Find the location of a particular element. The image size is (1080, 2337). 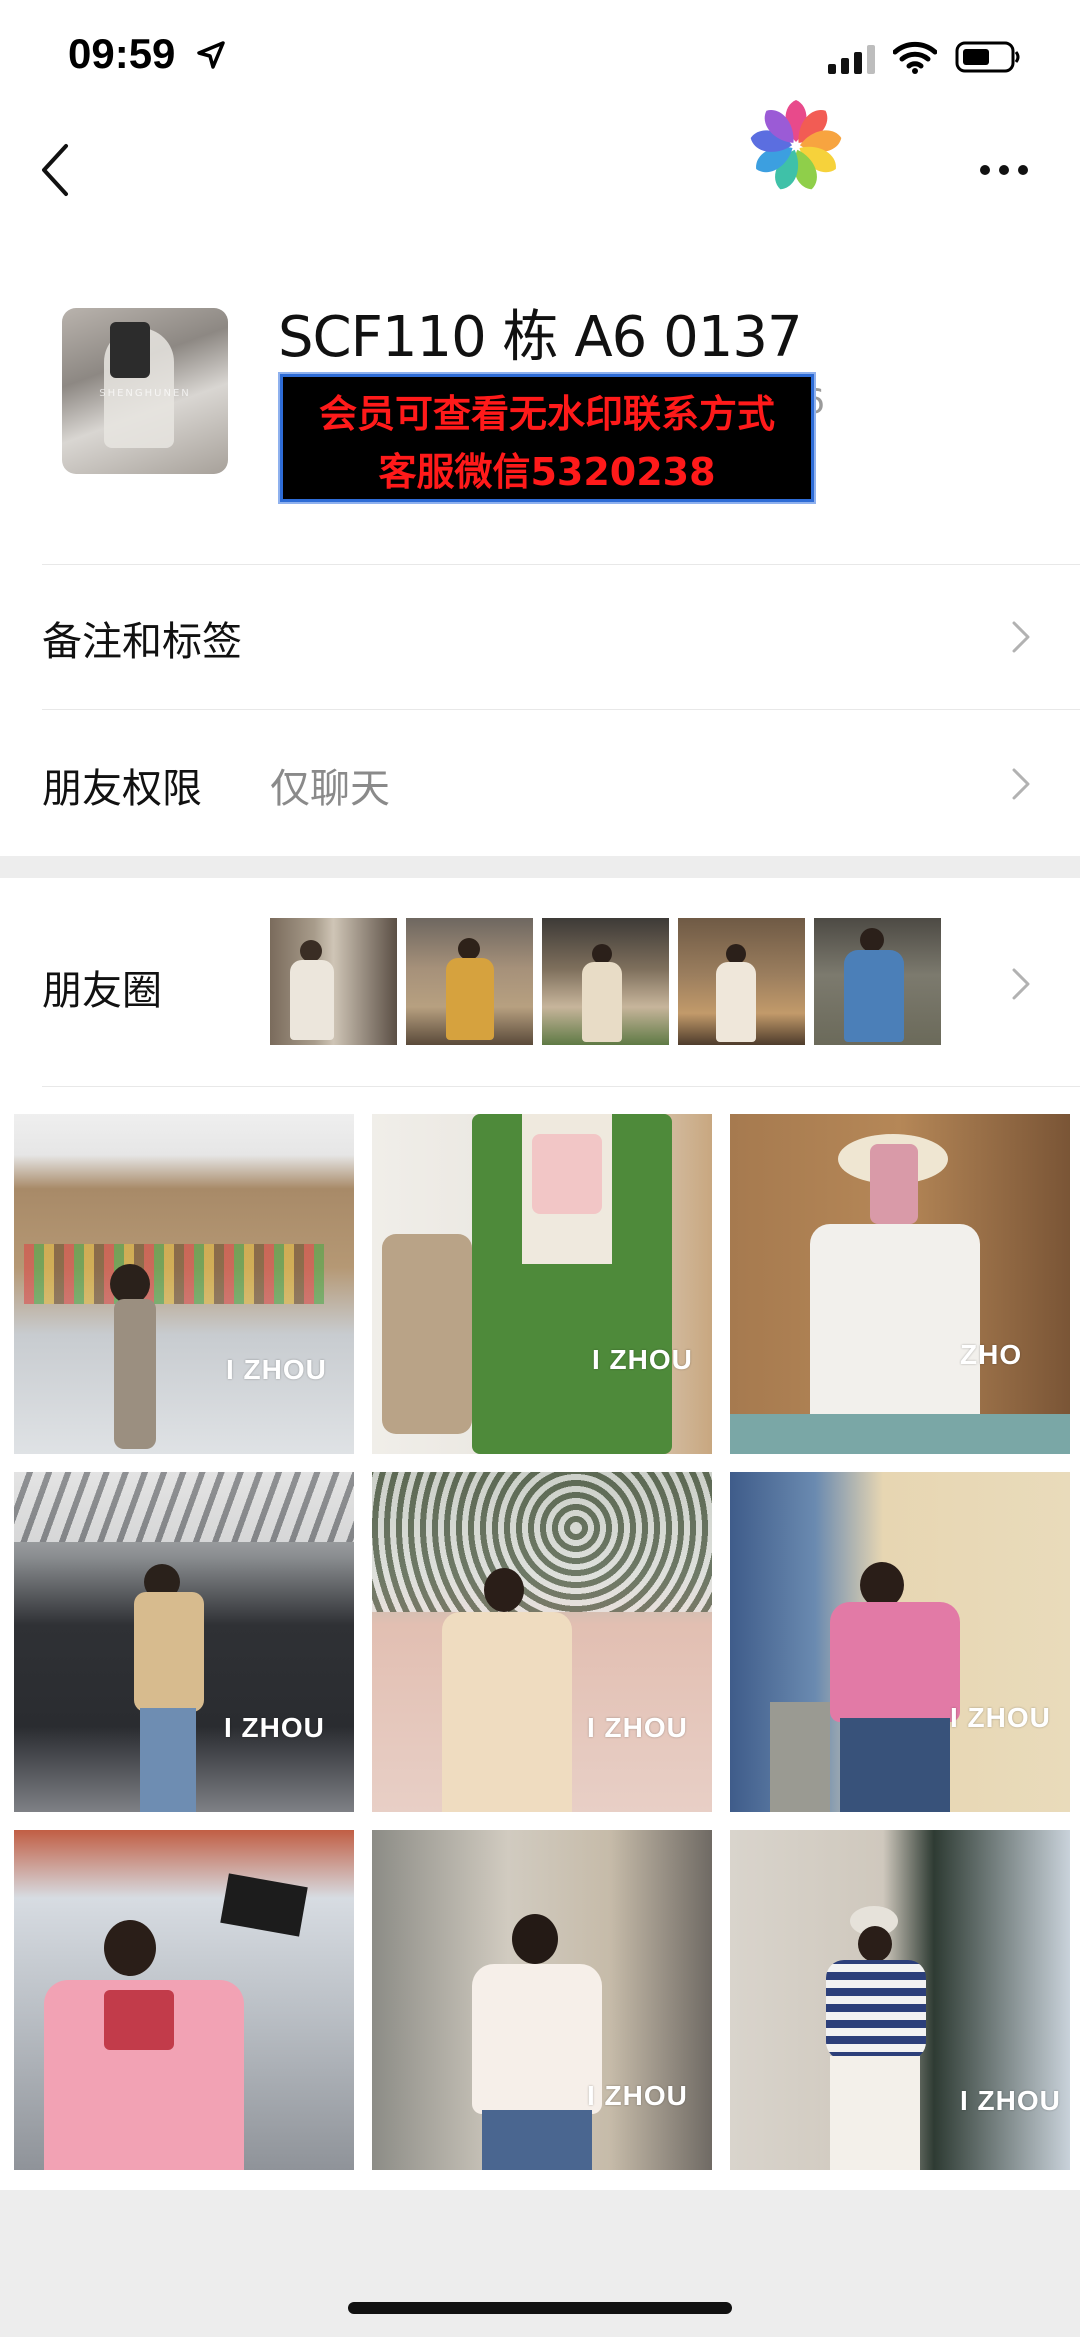

row-remarks-tags: 备注和标签 is located at coordinates (540, 637).